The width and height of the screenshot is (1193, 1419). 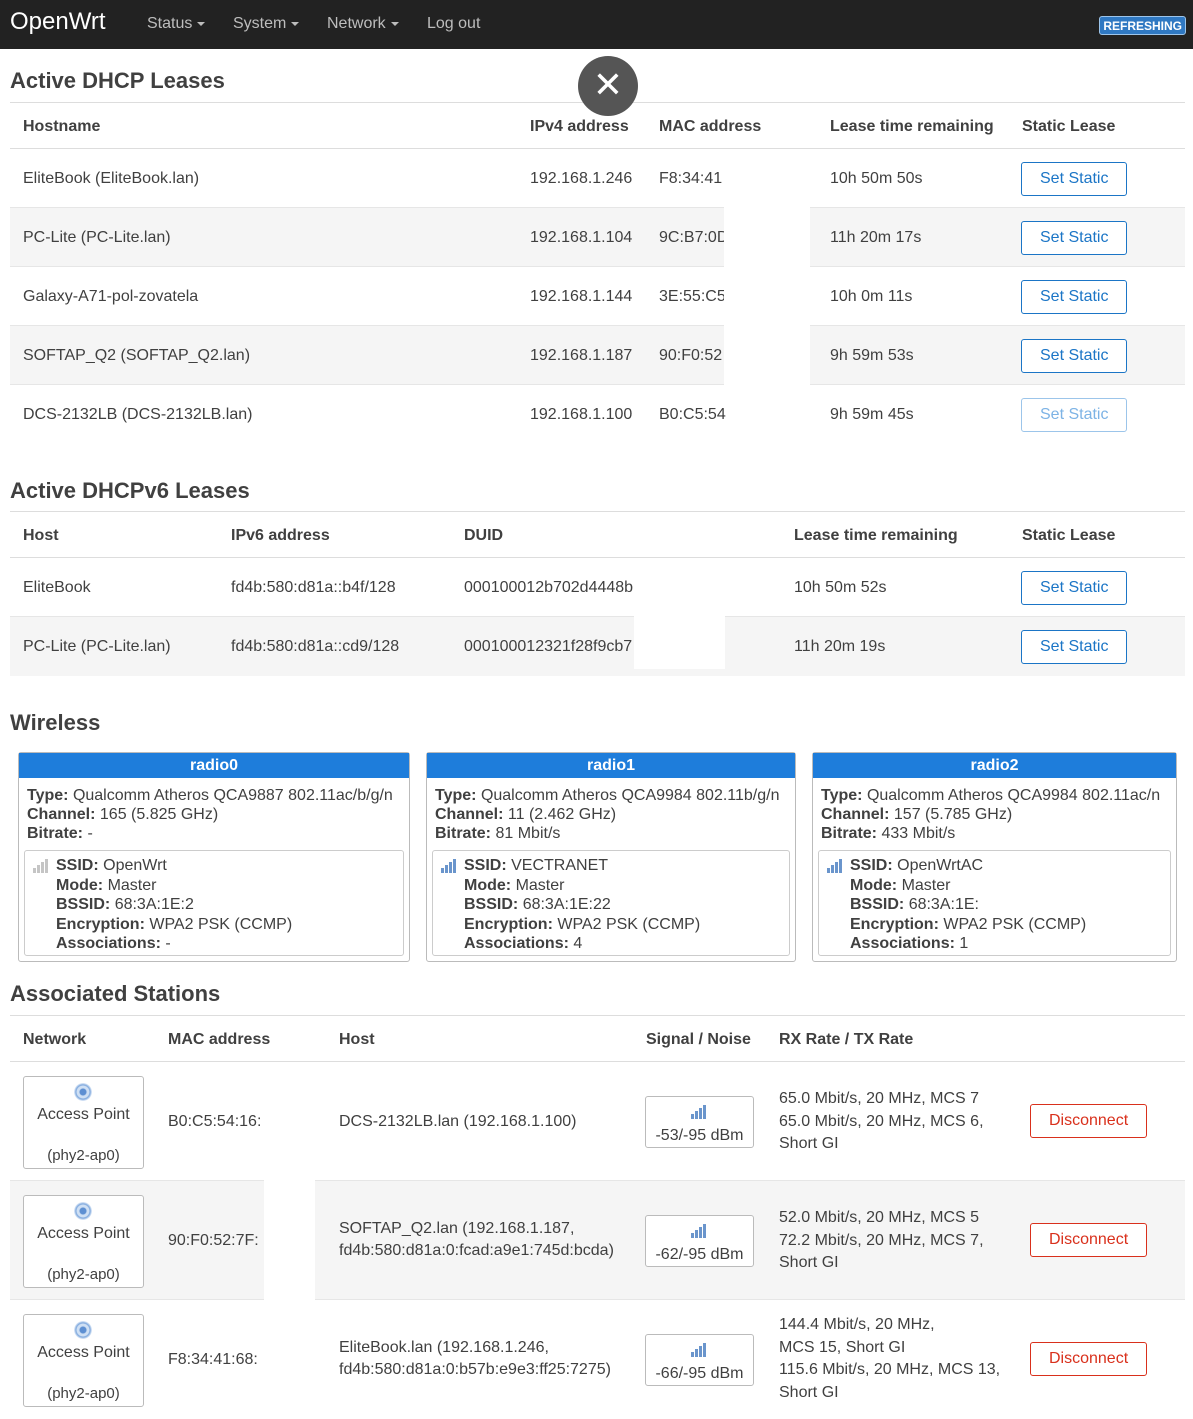 I want to click on host-line: DCS-2132LB.lan (192.168.1.100), so click(x=458, y=1121).